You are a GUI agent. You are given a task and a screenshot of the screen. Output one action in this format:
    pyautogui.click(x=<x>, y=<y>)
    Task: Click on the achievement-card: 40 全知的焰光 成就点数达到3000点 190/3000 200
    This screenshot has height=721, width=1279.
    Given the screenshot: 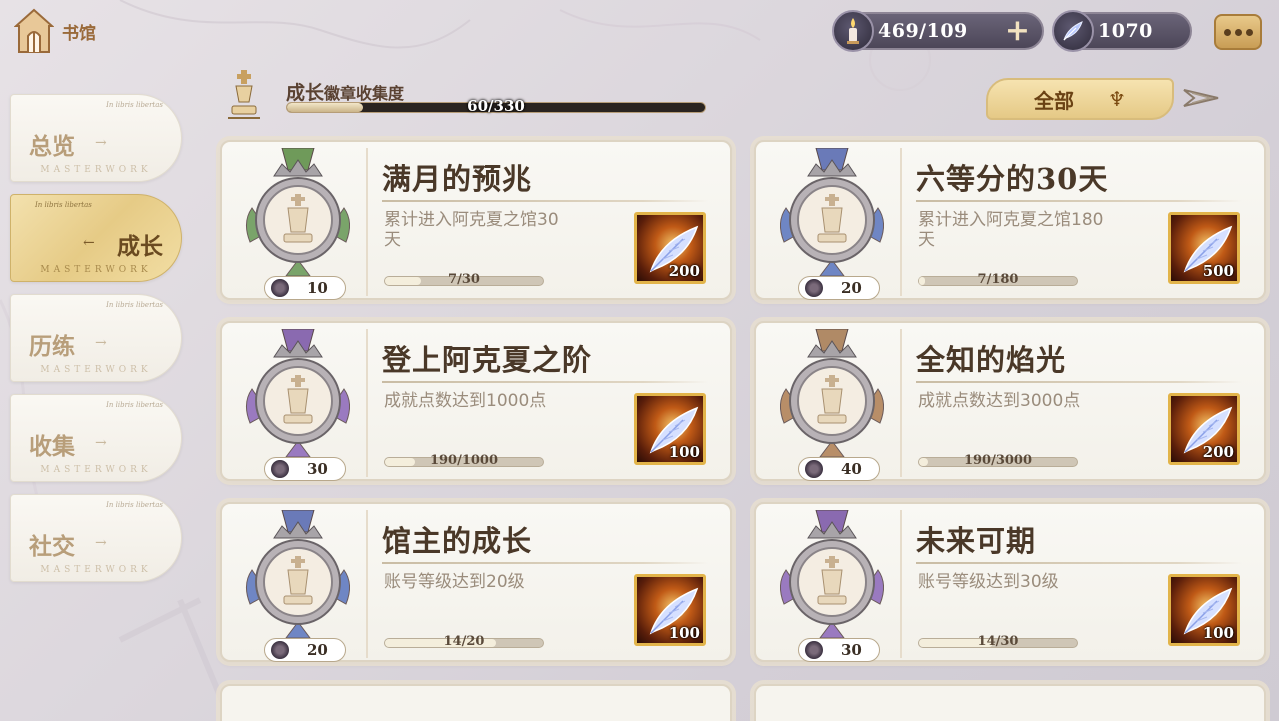 What is the action you would take?
    pyautogui.click(x=1010, y=401)
    